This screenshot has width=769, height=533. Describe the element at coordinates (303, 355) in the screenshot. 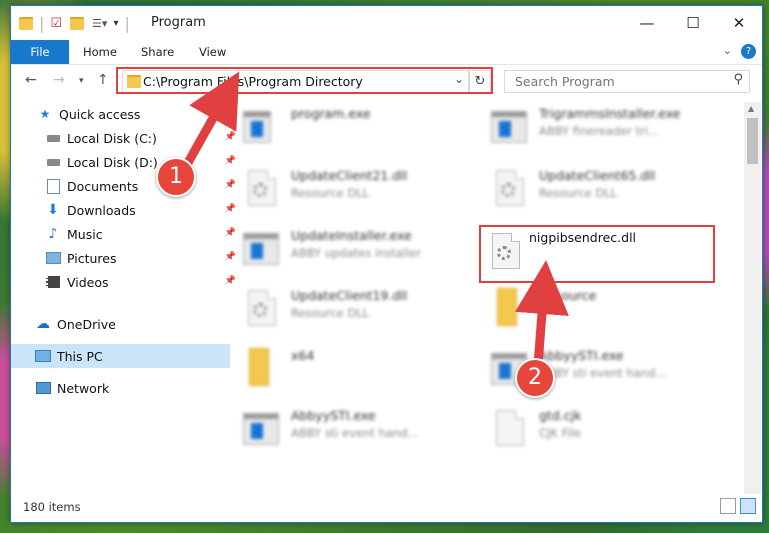

I see `file-name: x64` at that location.